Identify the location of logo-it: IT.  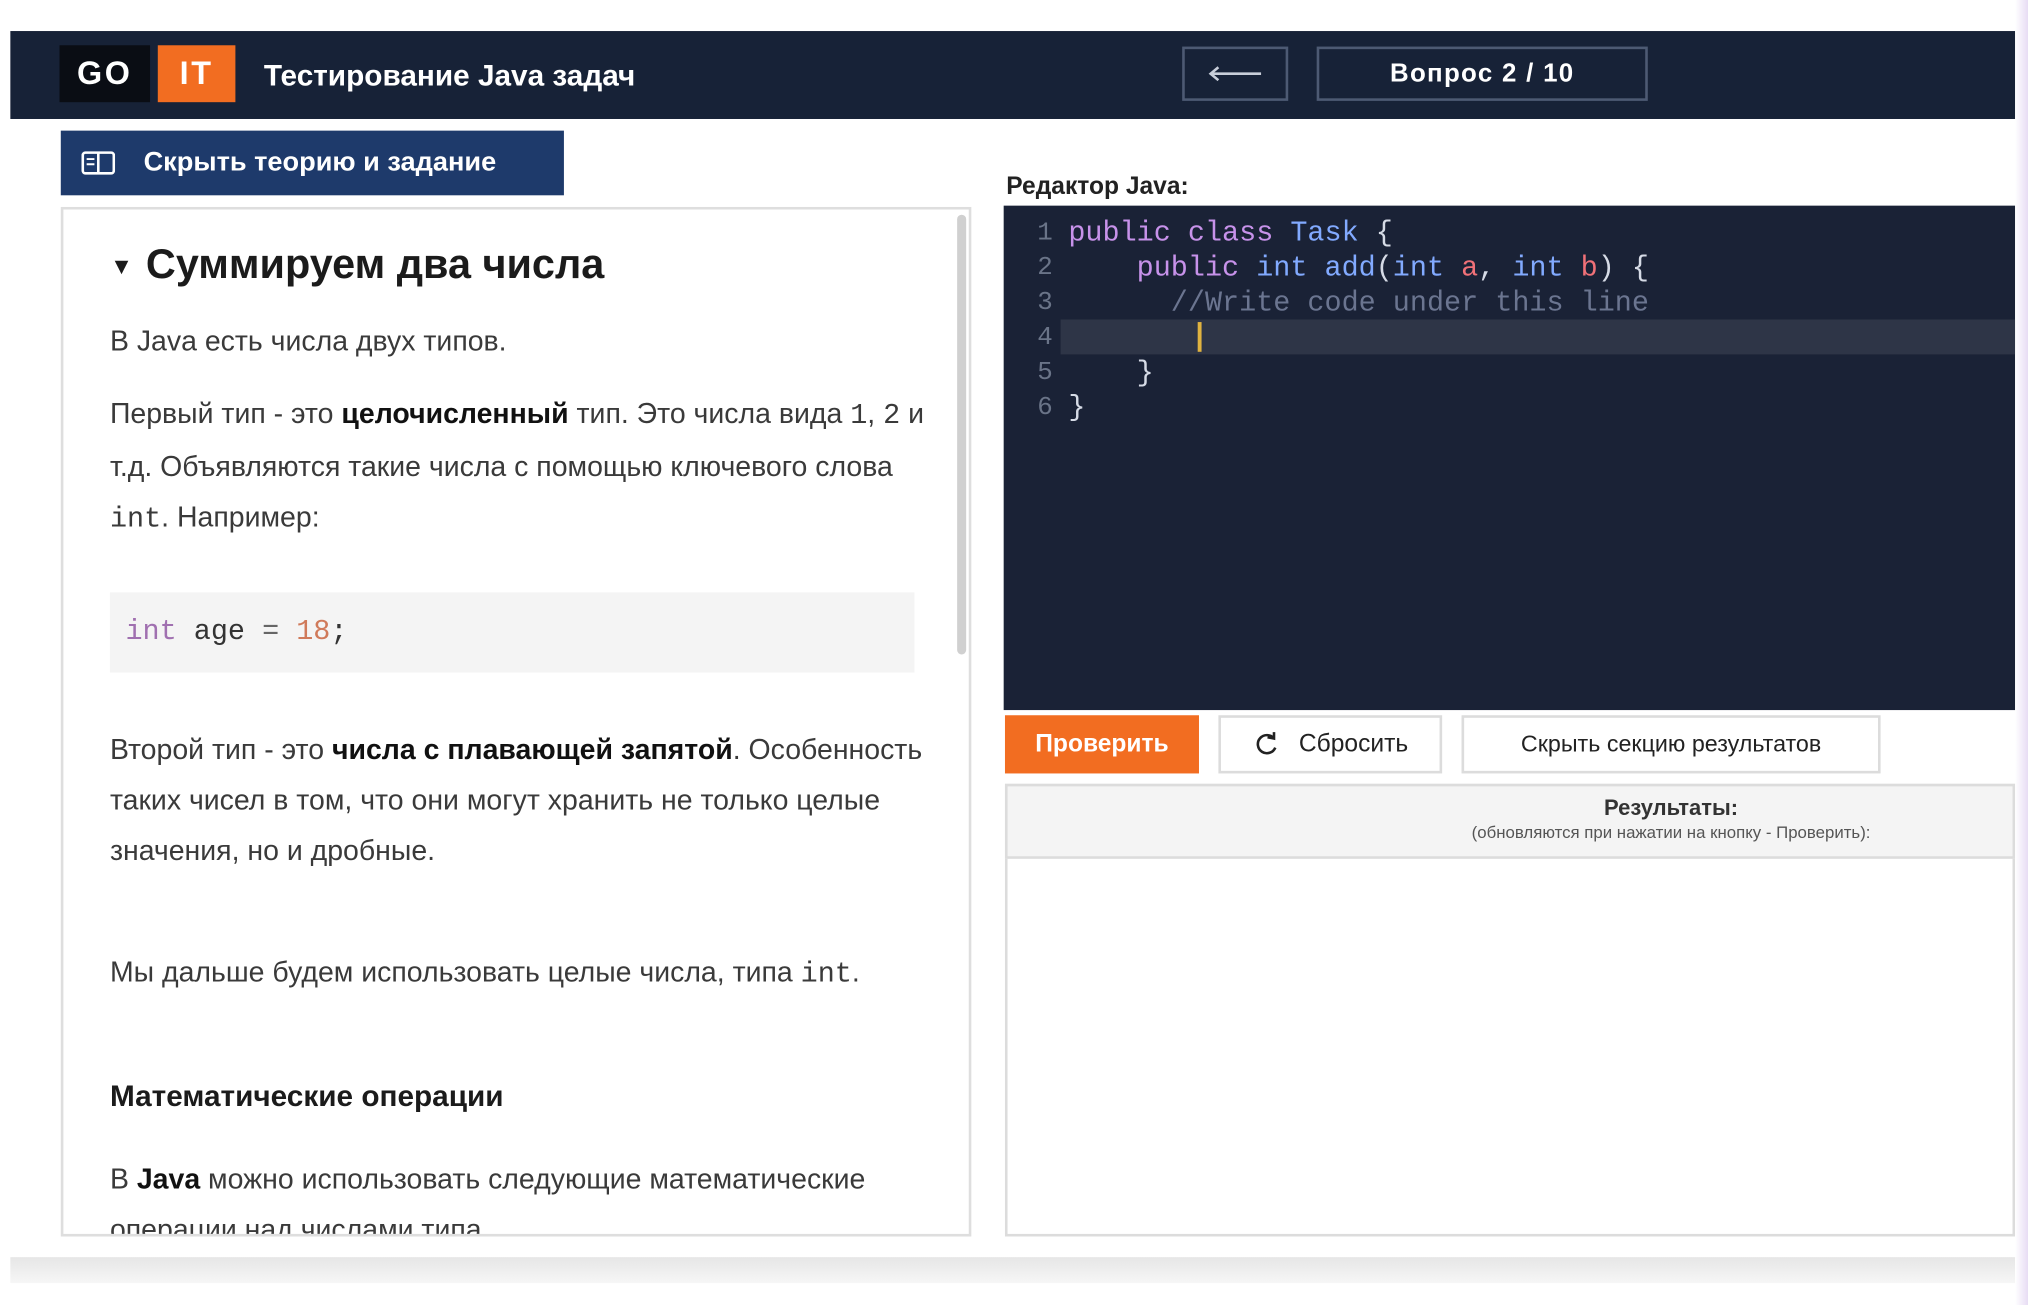
(196, 74).